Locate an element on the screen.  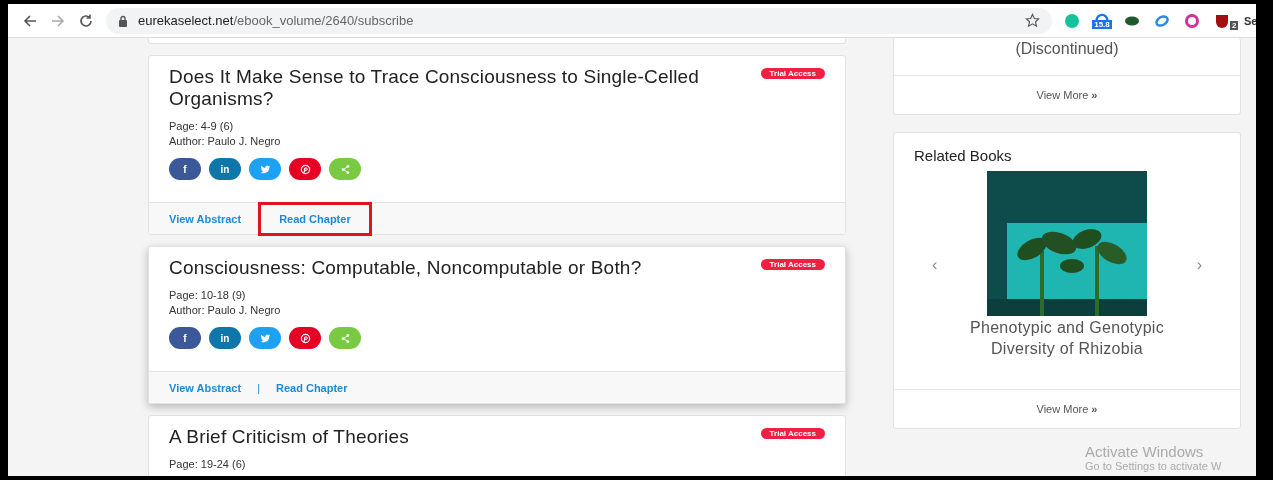
page-range: Page: 10-18 (9) is located at coordinates (208, 295).